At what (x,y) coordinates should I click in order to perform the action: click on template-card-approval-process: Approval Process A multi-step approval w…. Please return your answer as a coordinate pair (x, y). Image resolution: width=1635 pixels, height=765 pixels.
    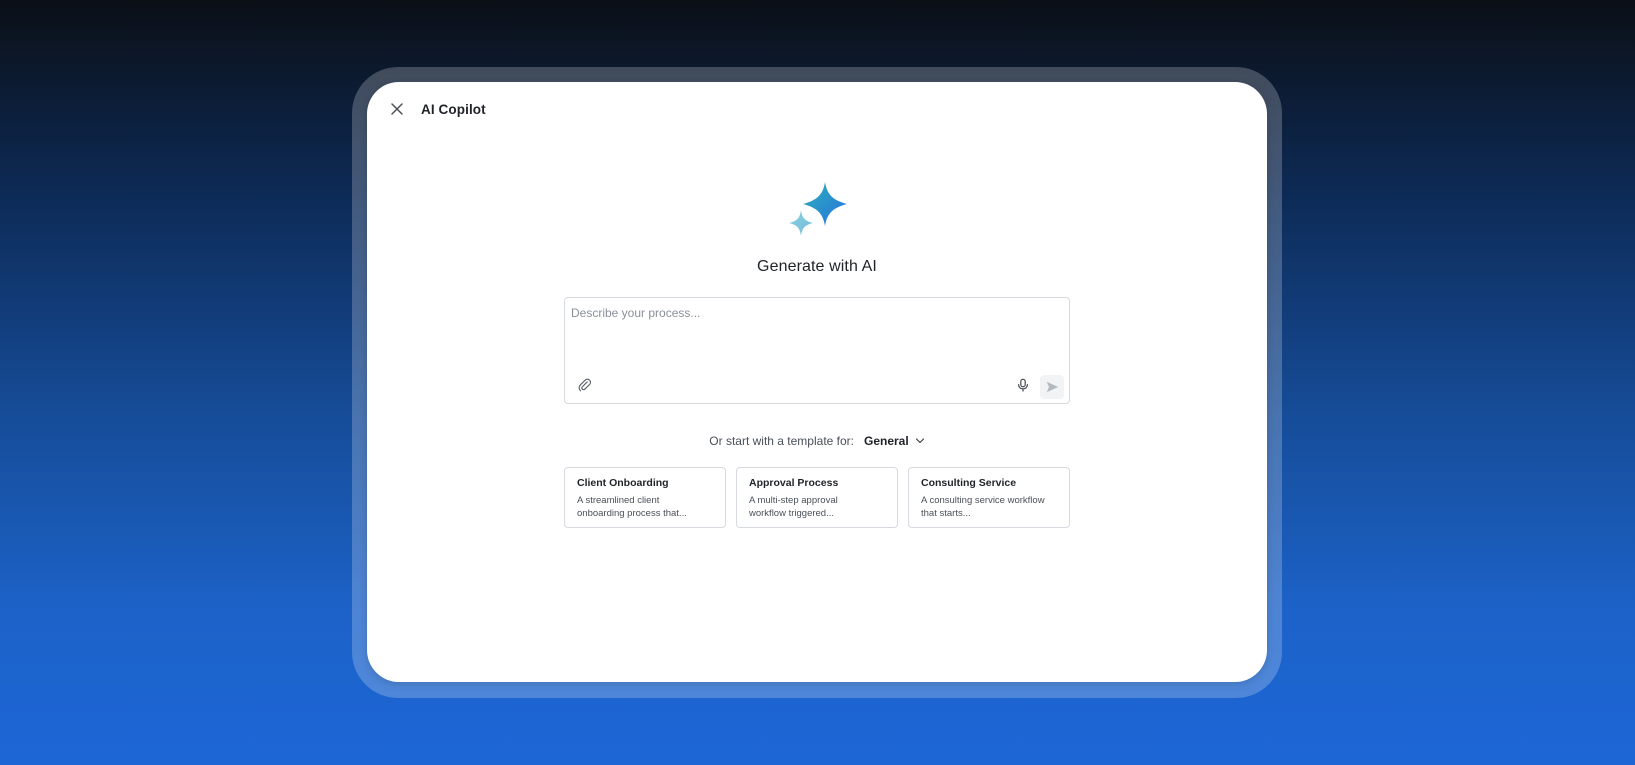
    Looking at the image, I should click on (817, 497).